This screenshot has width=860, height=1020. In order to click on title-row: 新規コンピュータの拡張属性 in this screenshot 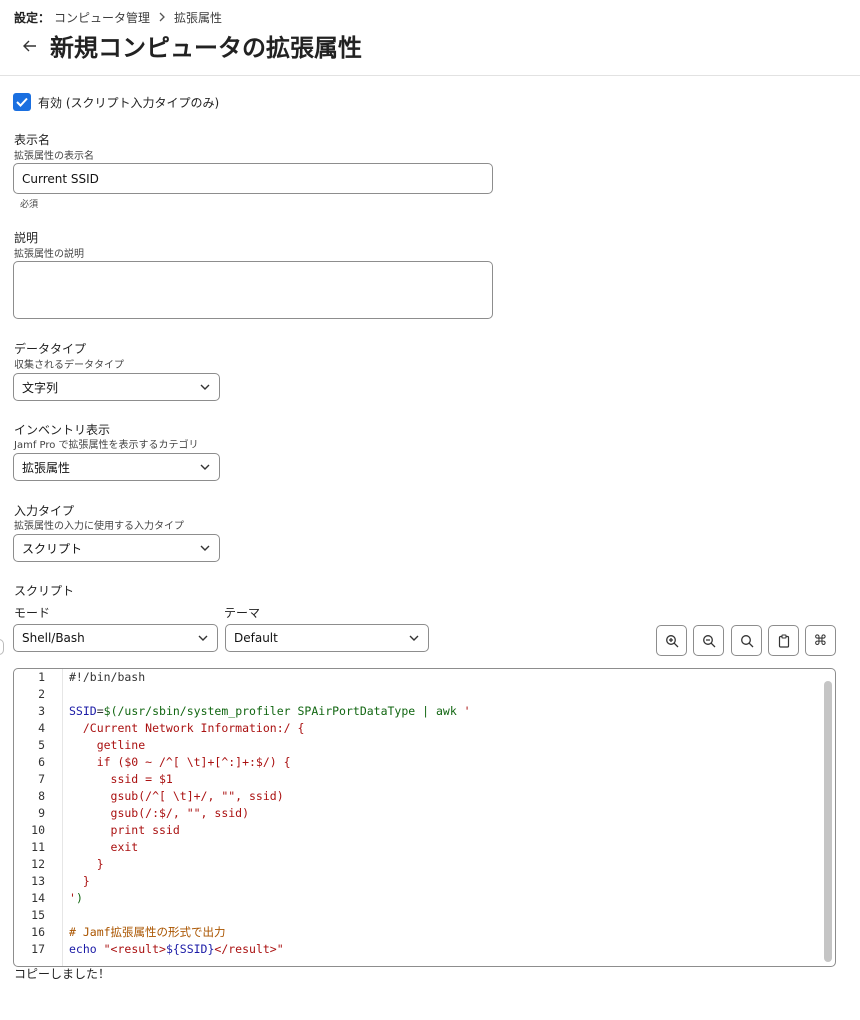, I will do `click(191, 45)`.